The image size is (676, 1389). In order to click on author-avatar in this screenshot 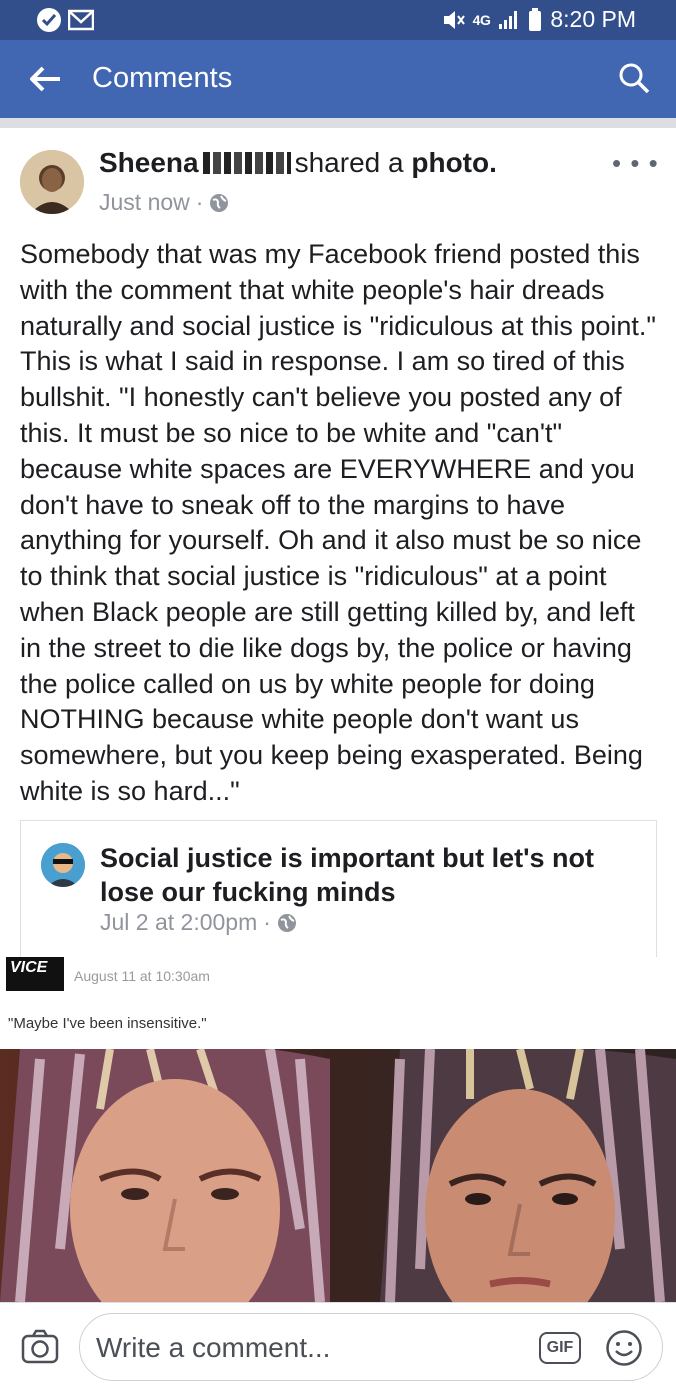, I will do `click(52, 182)`.